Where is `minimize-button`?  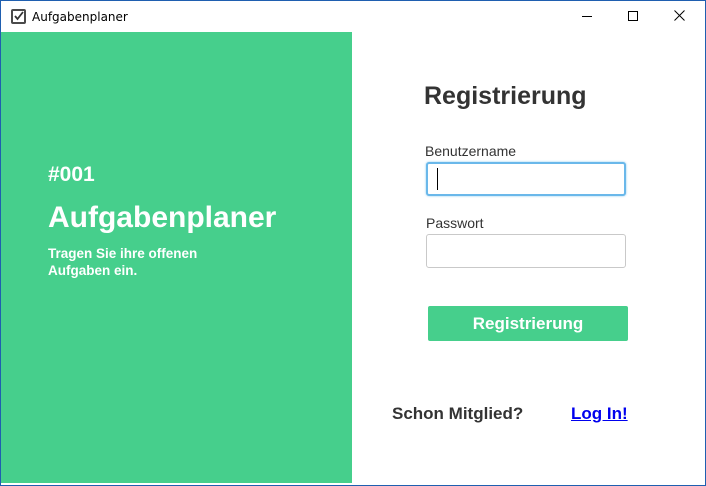
minimize-button is located at coordinates (587, 16).